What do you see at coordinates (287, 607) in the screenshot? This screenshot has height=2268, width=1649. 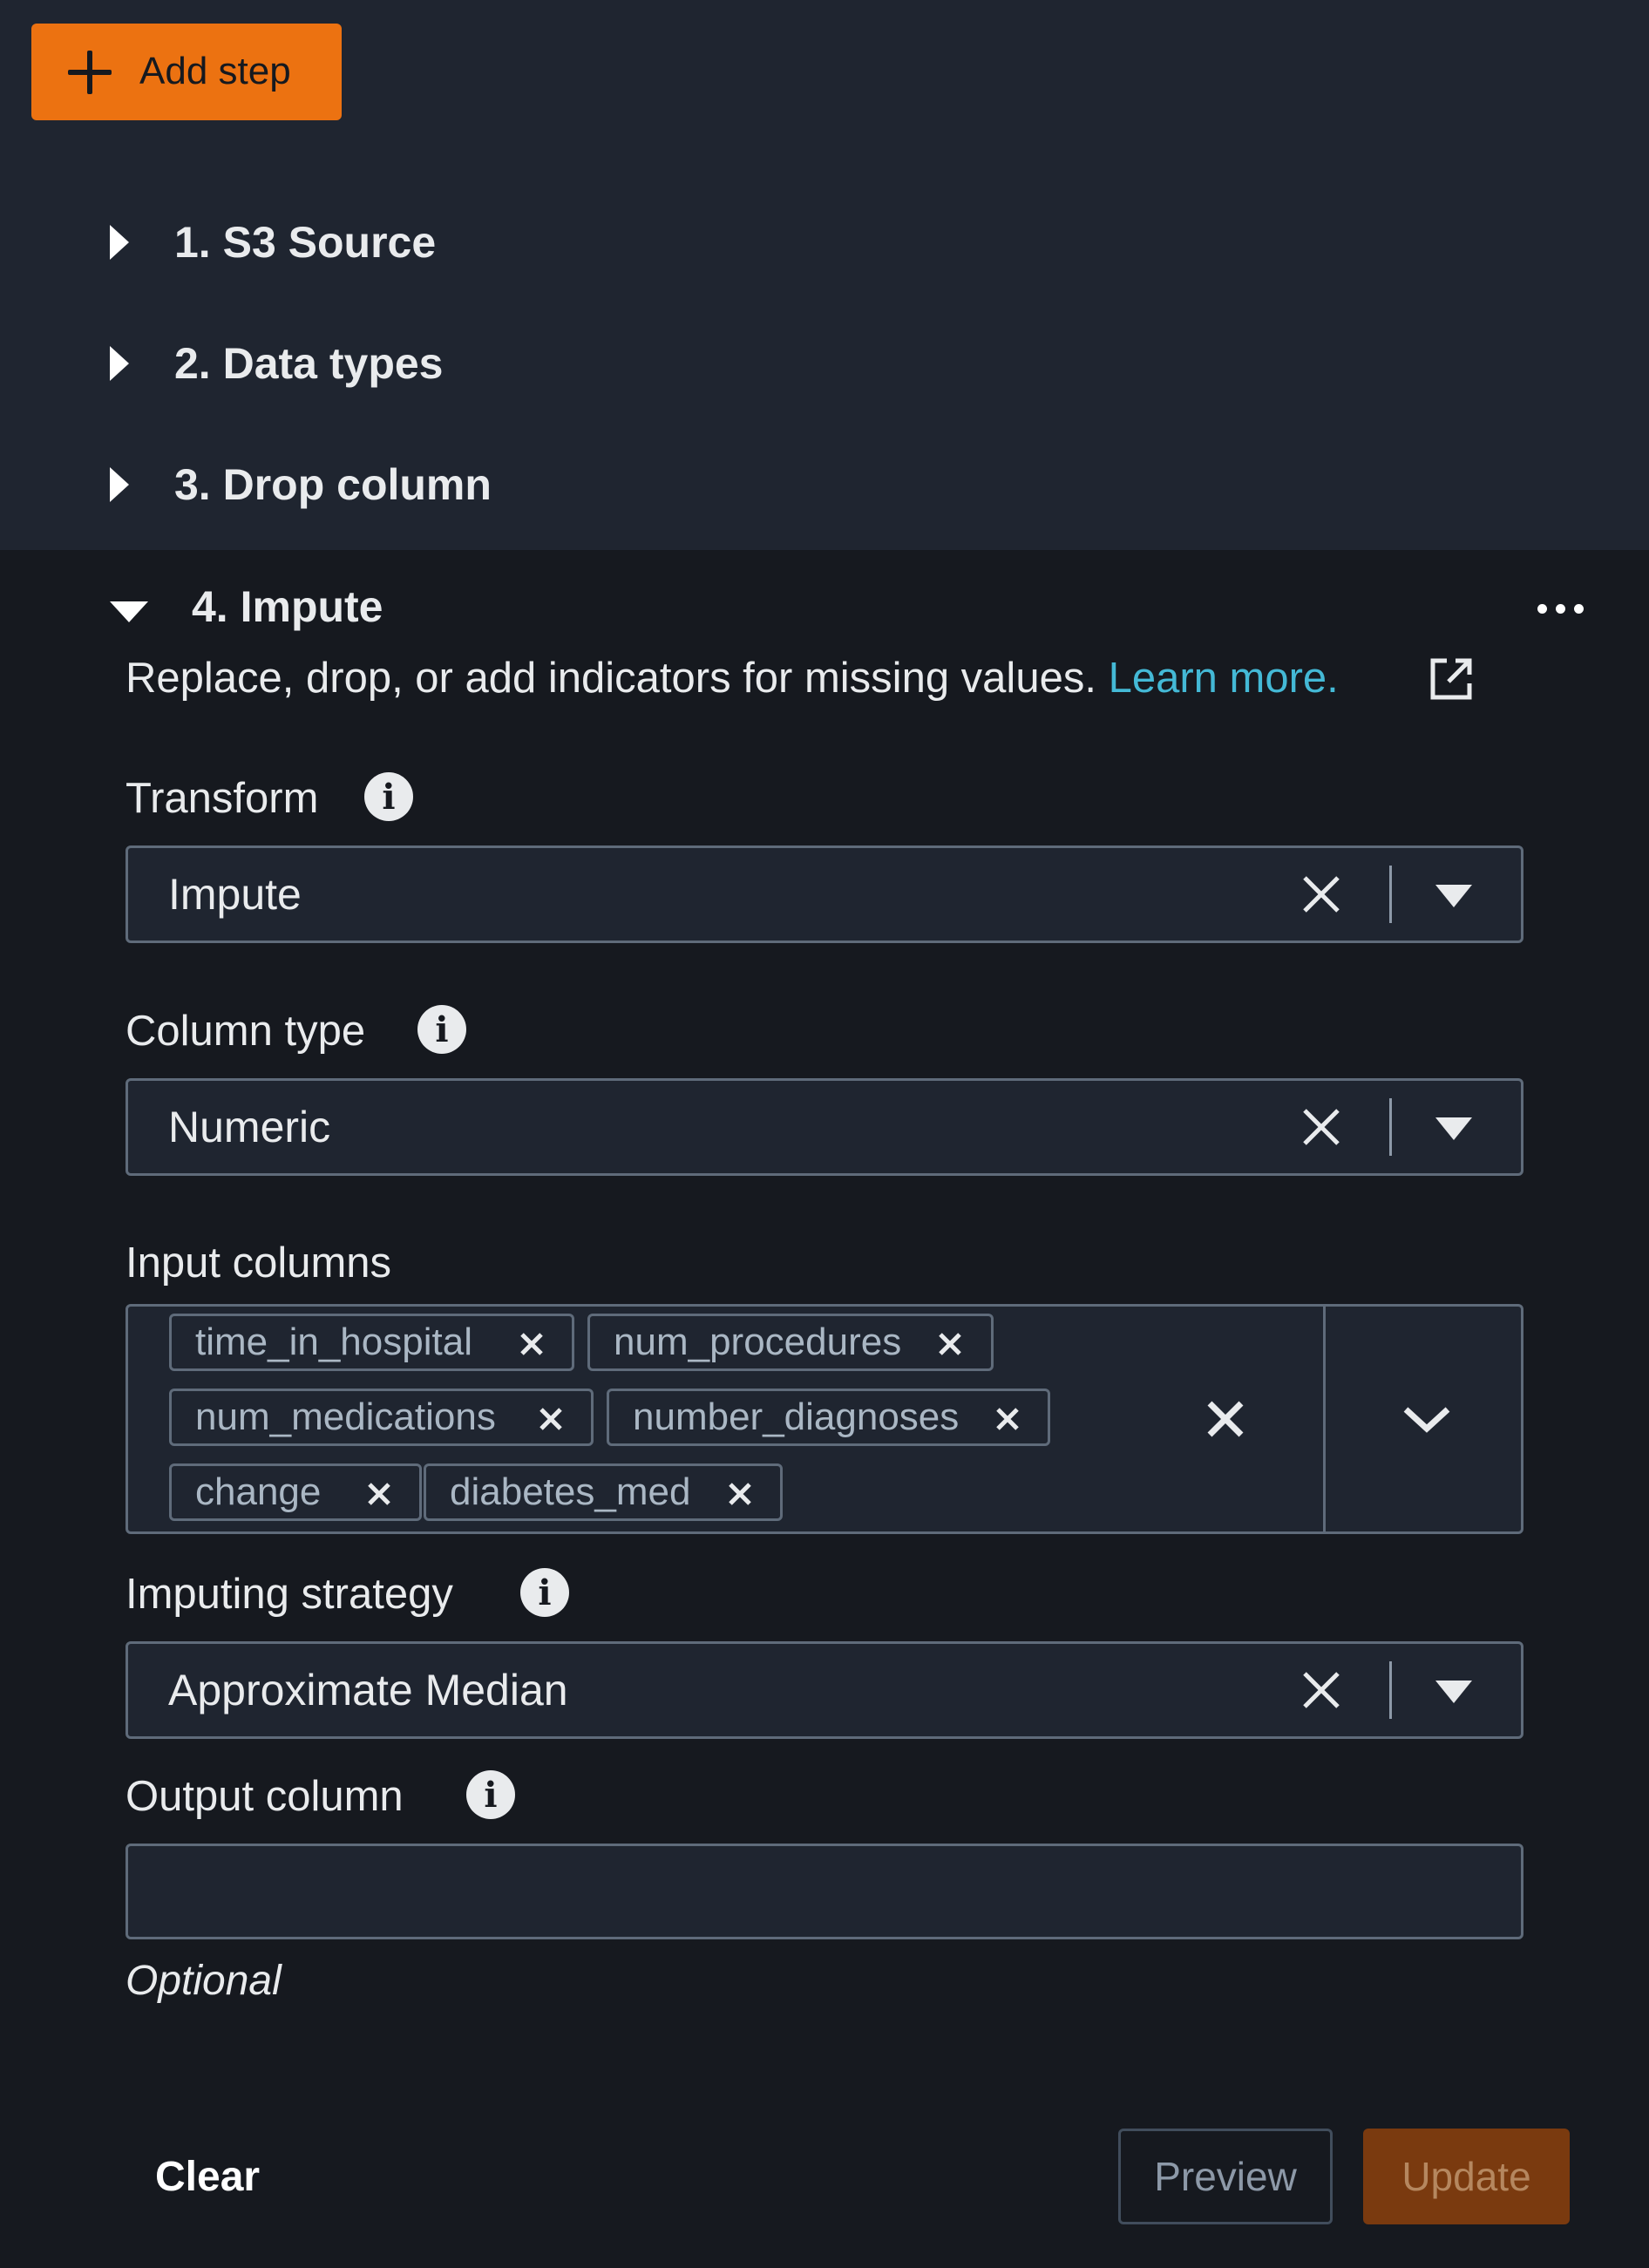 I see `active-step-title: 4. Impute` at bounding box center [287, 607].